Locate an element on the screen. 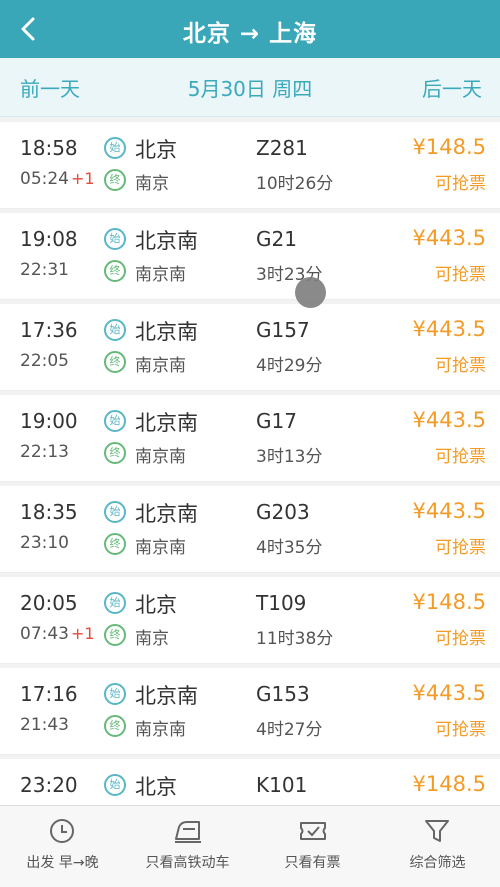 Image resolution: width=500 pixels, height=887 pixels. arrival-time: 21:43 is located at coordinates (45, 725).